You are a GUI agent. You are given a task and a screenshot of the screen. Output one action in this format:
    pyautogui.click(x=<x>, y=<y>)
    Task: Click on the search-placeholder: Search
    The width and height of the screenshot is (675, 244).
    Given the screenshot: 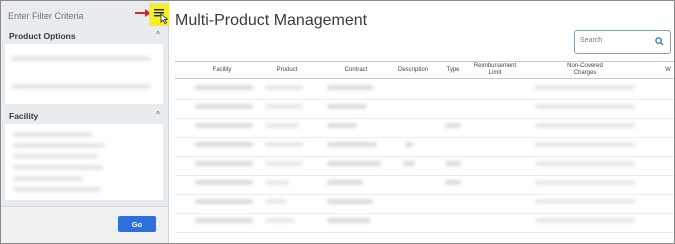 What is the action you would take?
    pyautogui.click(x=591, y=40)
    